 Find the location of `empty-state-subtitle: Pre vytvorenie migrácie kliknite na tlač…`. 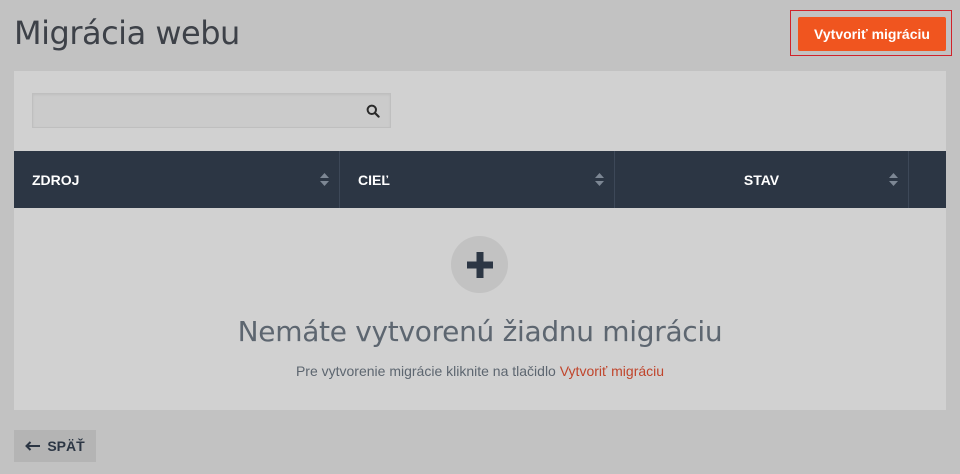

empty-state-subtitle: Pre vytvorenie migrácie kliknite na tlač… is located at coordinates (480, 371).